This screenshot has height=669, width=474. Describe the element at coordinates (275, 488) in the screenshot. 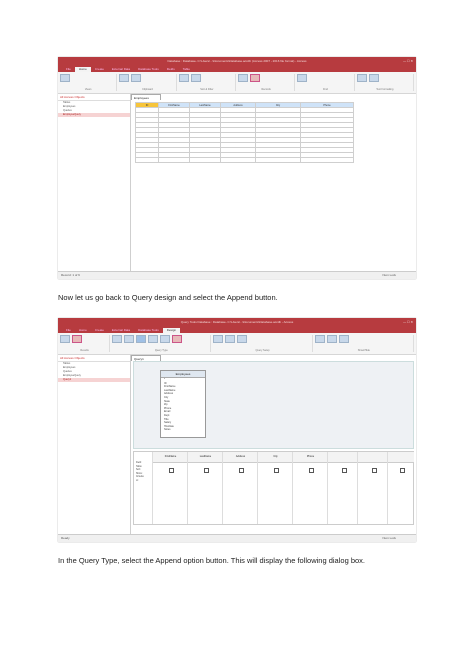

I see `grid-column: City` at that location.